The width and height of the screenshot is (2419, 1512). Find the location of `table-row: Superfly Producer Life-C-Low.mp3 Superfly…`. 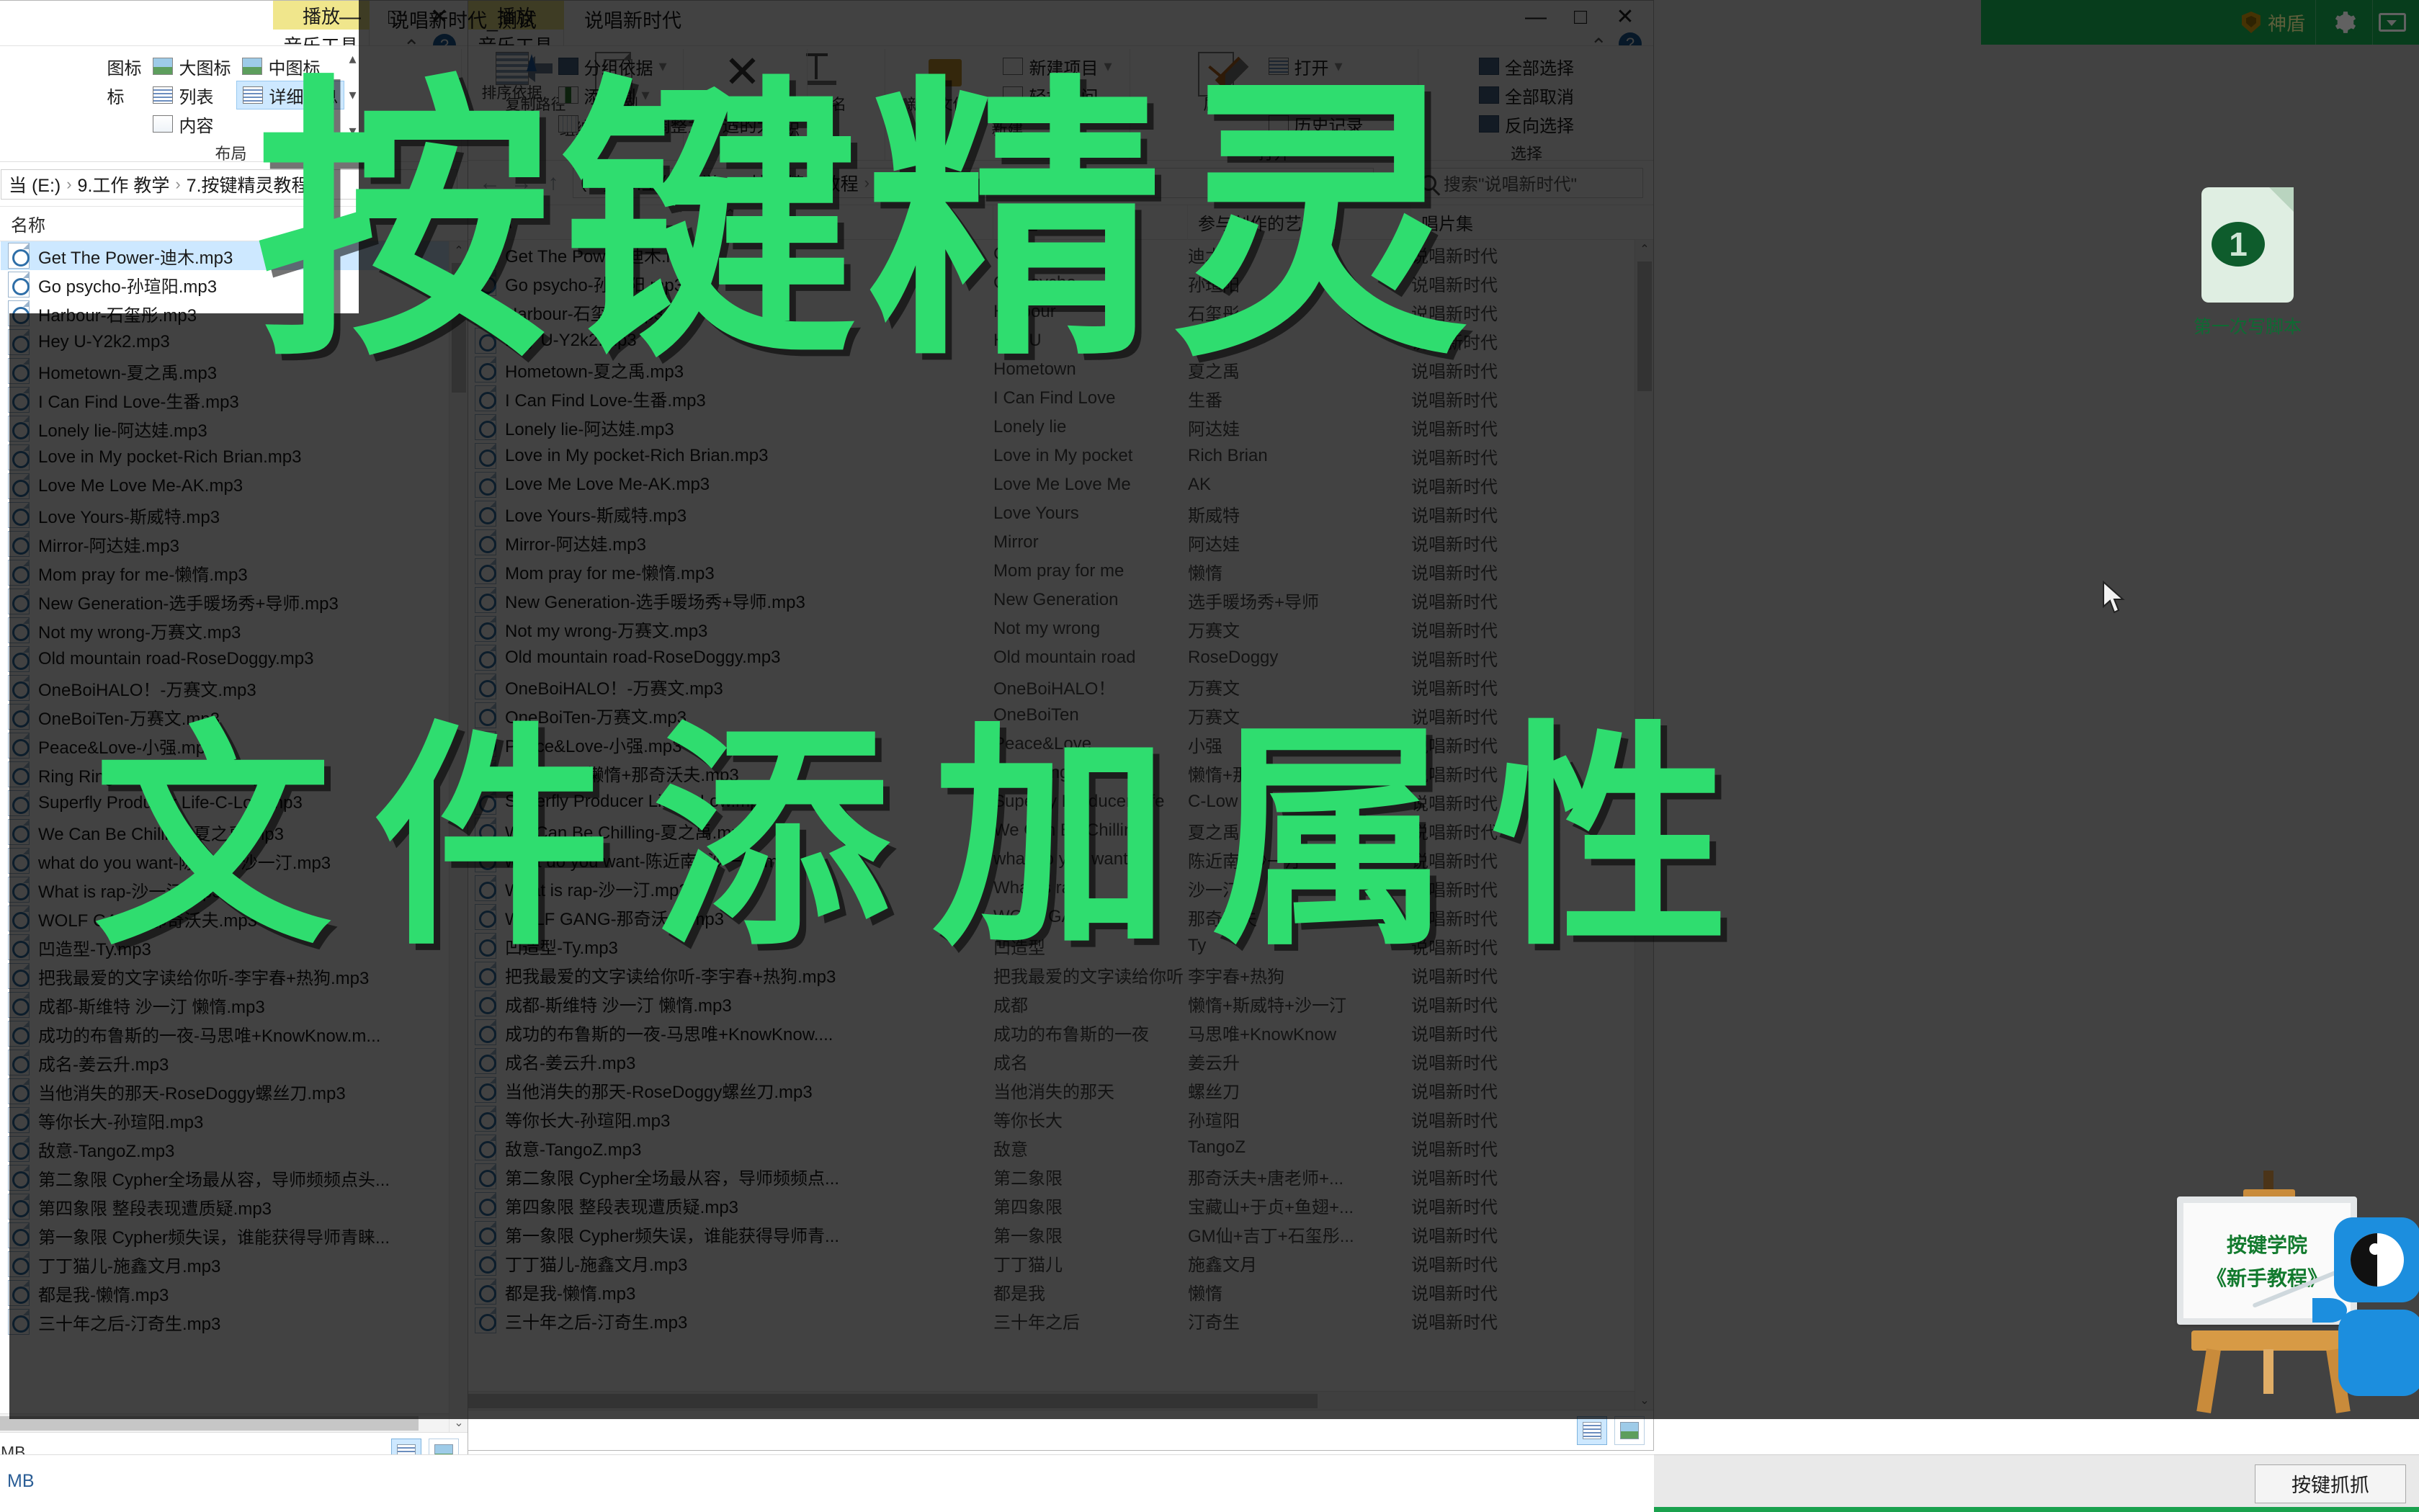

table-row: Superfly Producer Life-C-Low.mp3 Superfly… is located at coordinates (1060, 802).